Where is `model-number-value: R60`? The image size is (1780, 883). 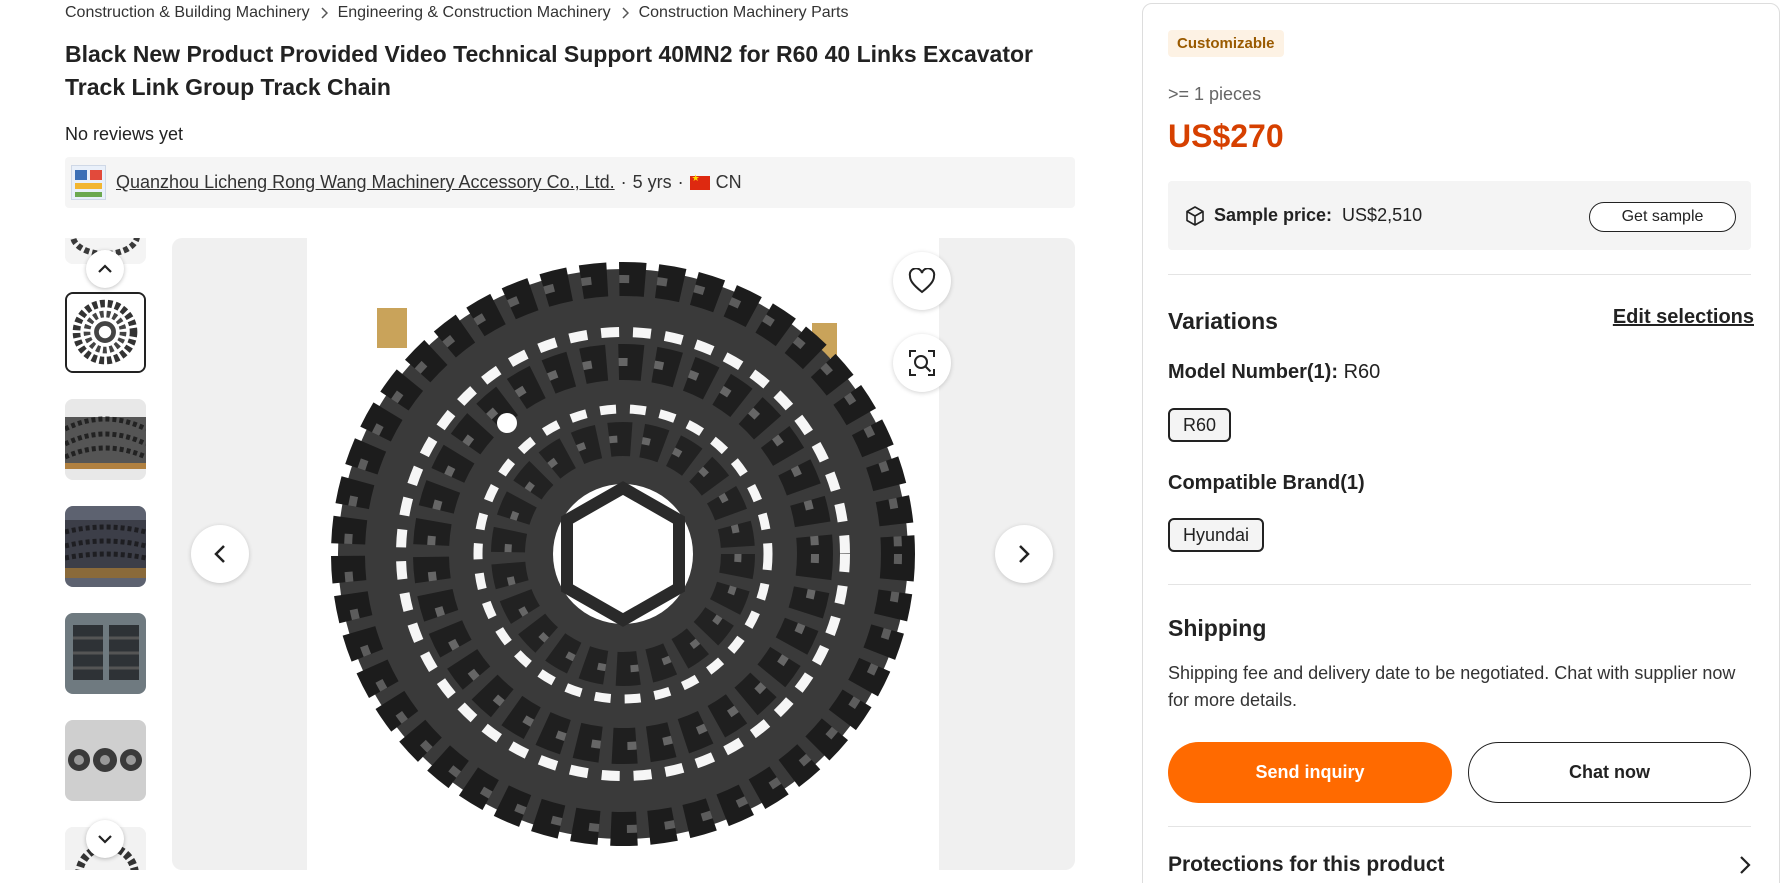
model-number-value: R60 is located at coordinates (1362, 372).